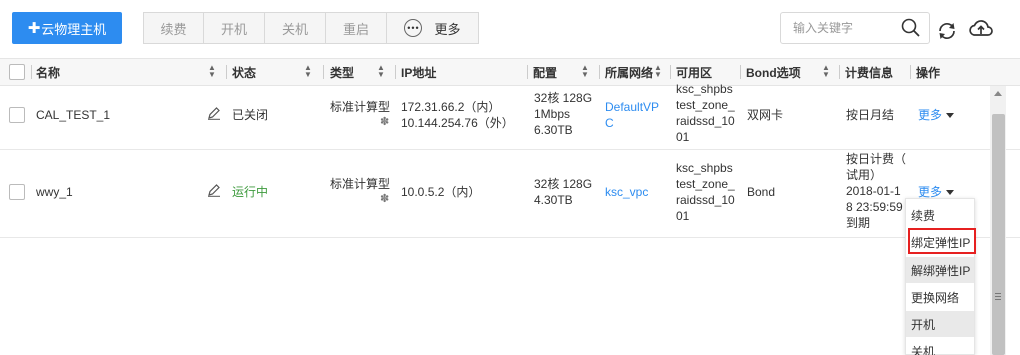 The height and width of the screenshot is (355, 1020). What do you see at coordinates (981, 28) in the screenshot?
I see `cloud-upload-icon` at bounding box center [981, 28].